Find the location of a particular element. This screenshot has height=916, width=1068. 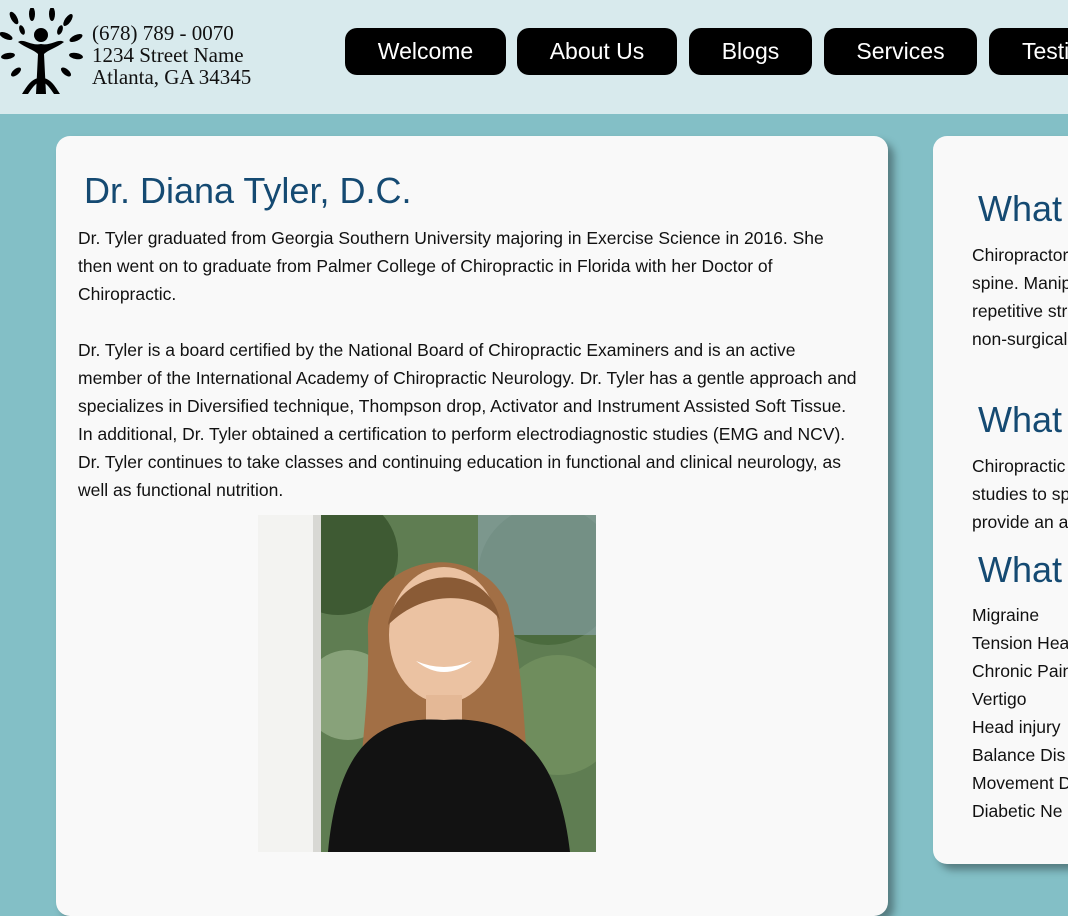

list-item: Balance Dis is located at coordinates (1019, 755).